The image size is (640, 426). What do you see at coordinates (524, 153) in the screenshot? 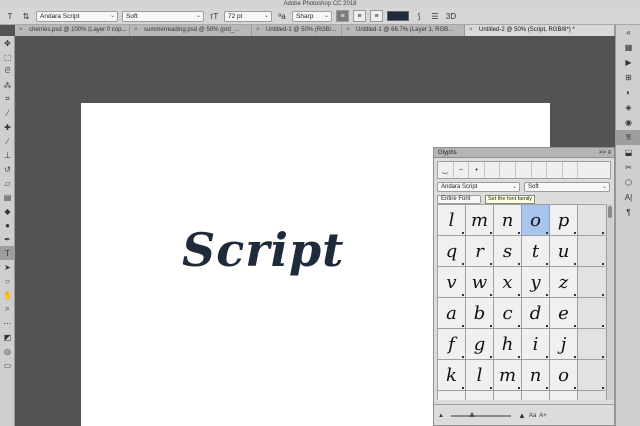
I see `glyphs-panel-header: Glyphs >> ≡` at bounding box center [524, 153].